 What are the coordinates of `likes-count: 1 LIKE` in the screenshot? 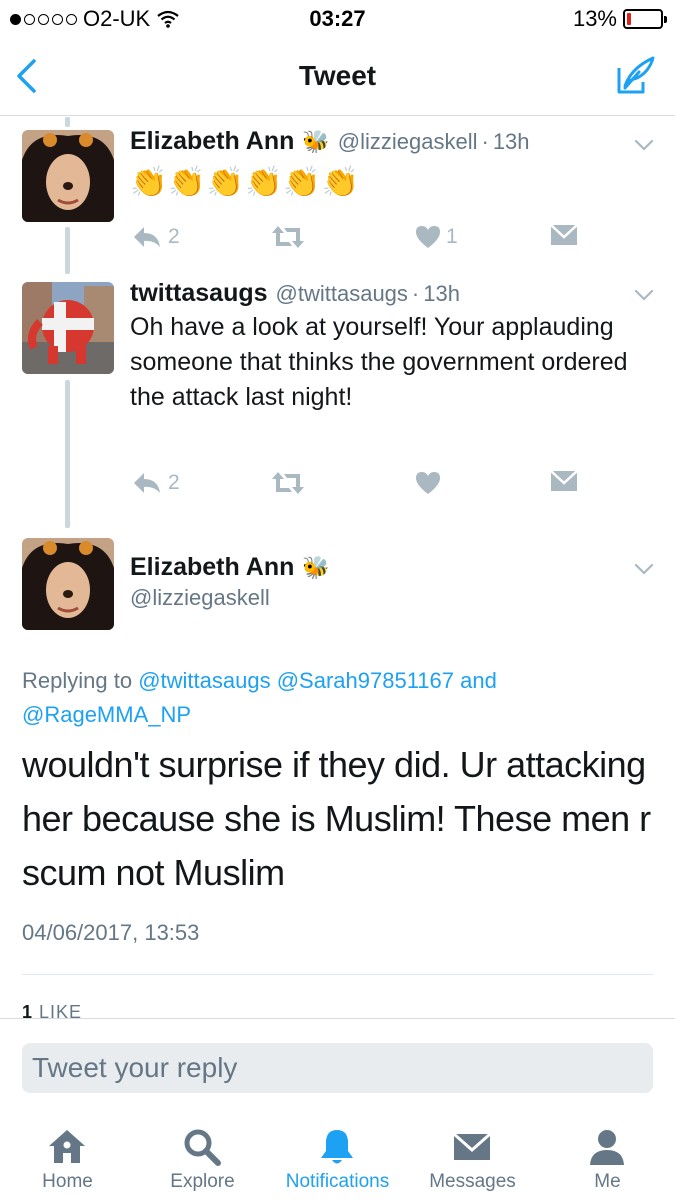 It's located at (52, 1010).